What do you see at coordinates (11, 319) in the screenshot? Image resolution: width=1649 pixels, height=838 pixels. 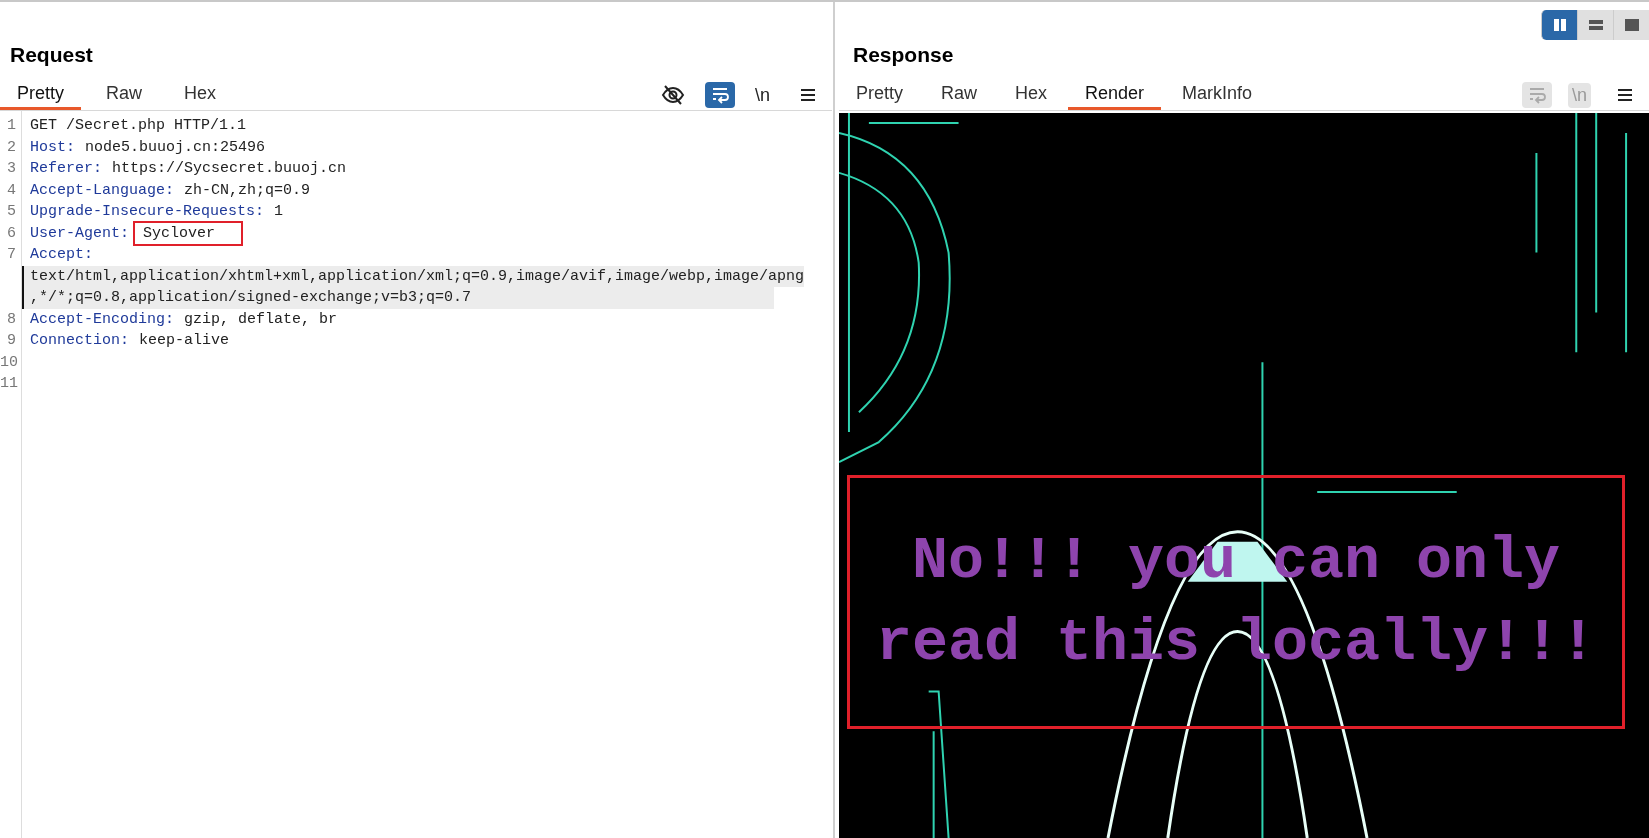 I see `line-number: 8` at bounding box center [11, 319].